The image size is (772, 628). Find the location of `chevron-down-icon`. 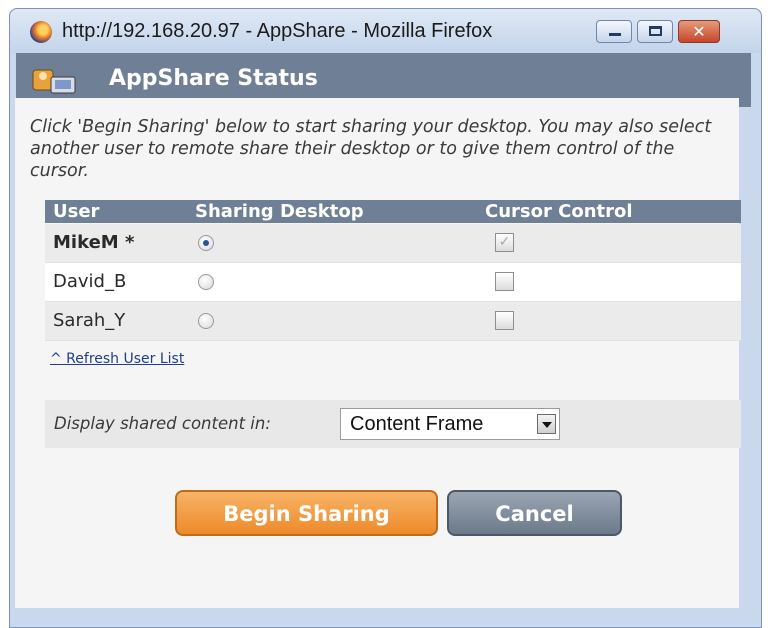

chevron-down-icon is located at coordinates (546, 424).